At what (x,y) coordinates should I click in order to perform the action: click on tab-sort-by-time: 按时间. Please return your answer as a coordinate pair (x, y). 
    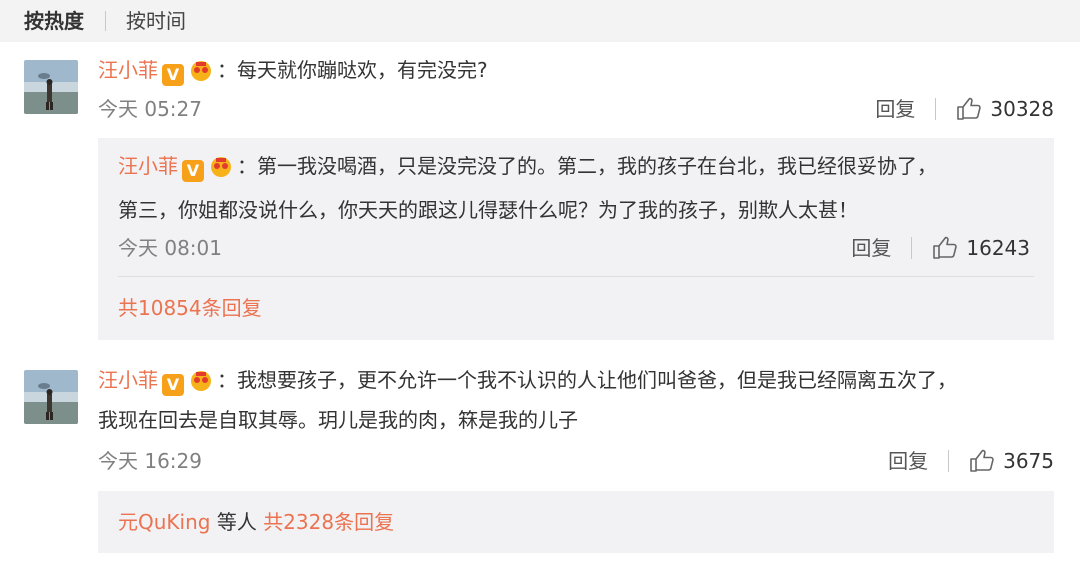
    Looking at the image, I should click on (156, 21).